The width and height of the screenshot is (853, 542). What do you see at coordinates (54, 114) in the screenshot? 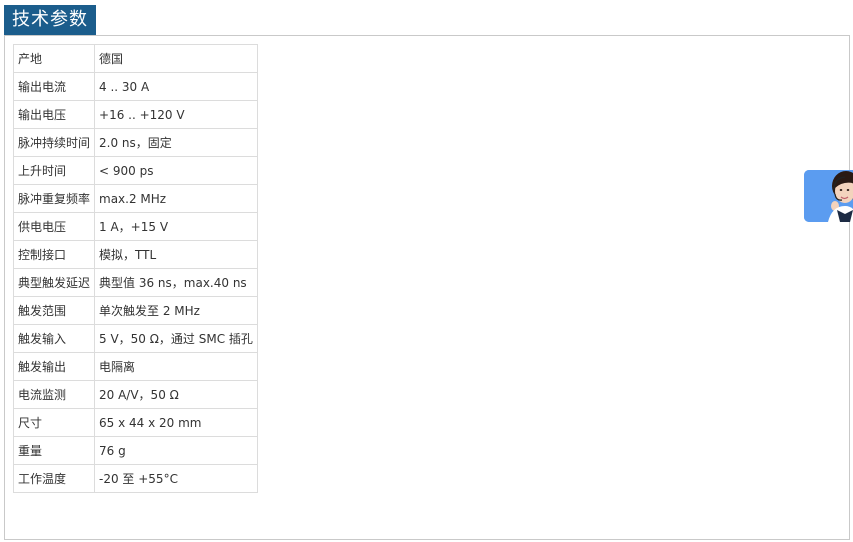
I see `spec-label: 输出电压` at bounding box center [54, 114].